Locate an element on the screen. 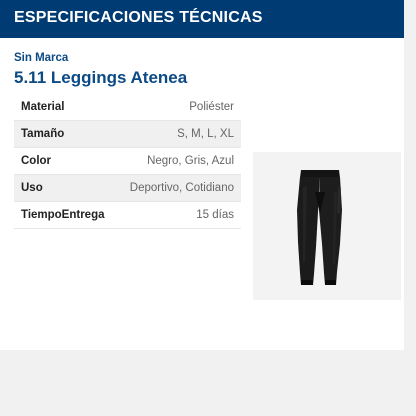  spec-label: Color is located at coordinates (36, 161).